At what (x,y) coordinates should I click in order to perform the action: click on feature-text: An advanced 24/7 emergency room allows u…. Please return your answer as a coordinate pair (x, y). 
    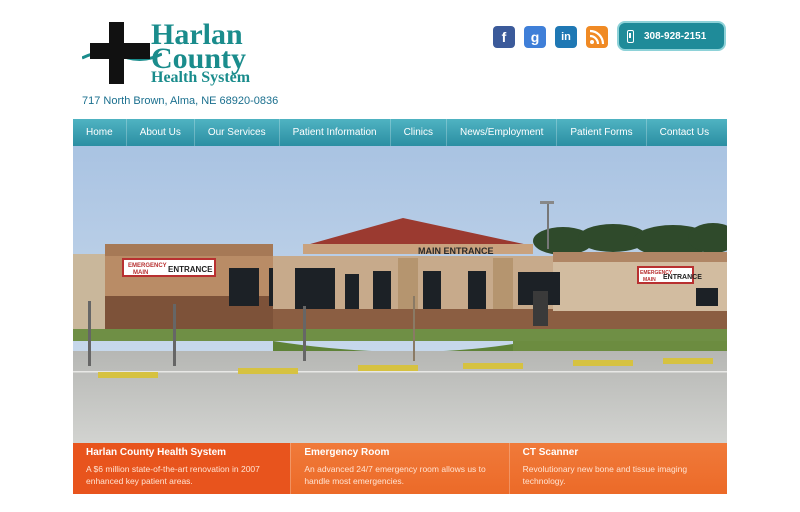
    Looking at the image, I should click on (395, 475).